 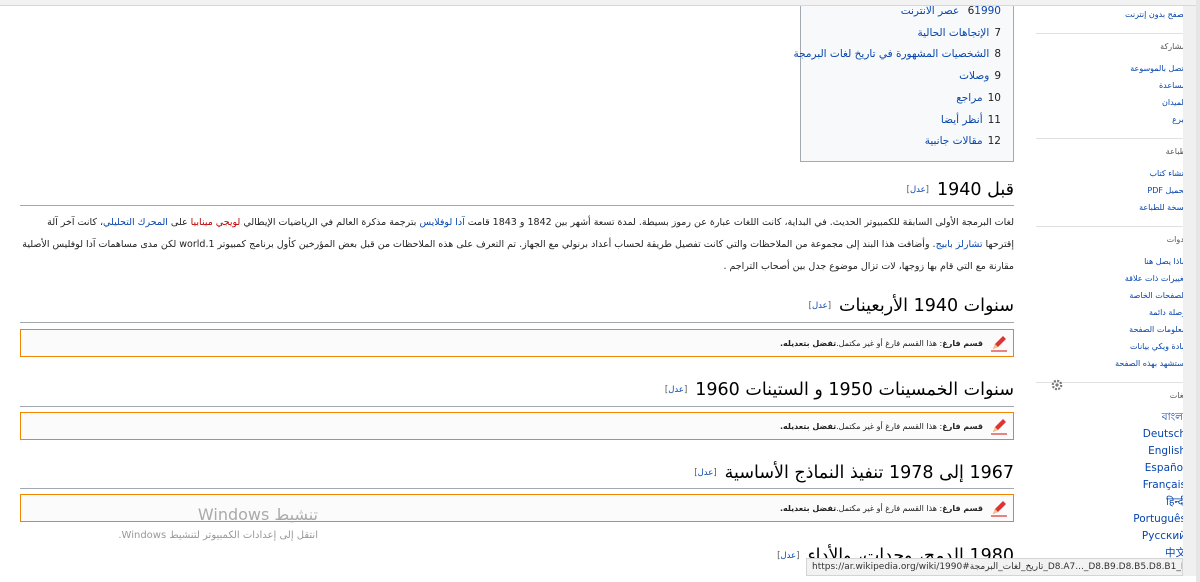 I want to click on toc-link: مقالات جانبية, so click(x=954, y=141).